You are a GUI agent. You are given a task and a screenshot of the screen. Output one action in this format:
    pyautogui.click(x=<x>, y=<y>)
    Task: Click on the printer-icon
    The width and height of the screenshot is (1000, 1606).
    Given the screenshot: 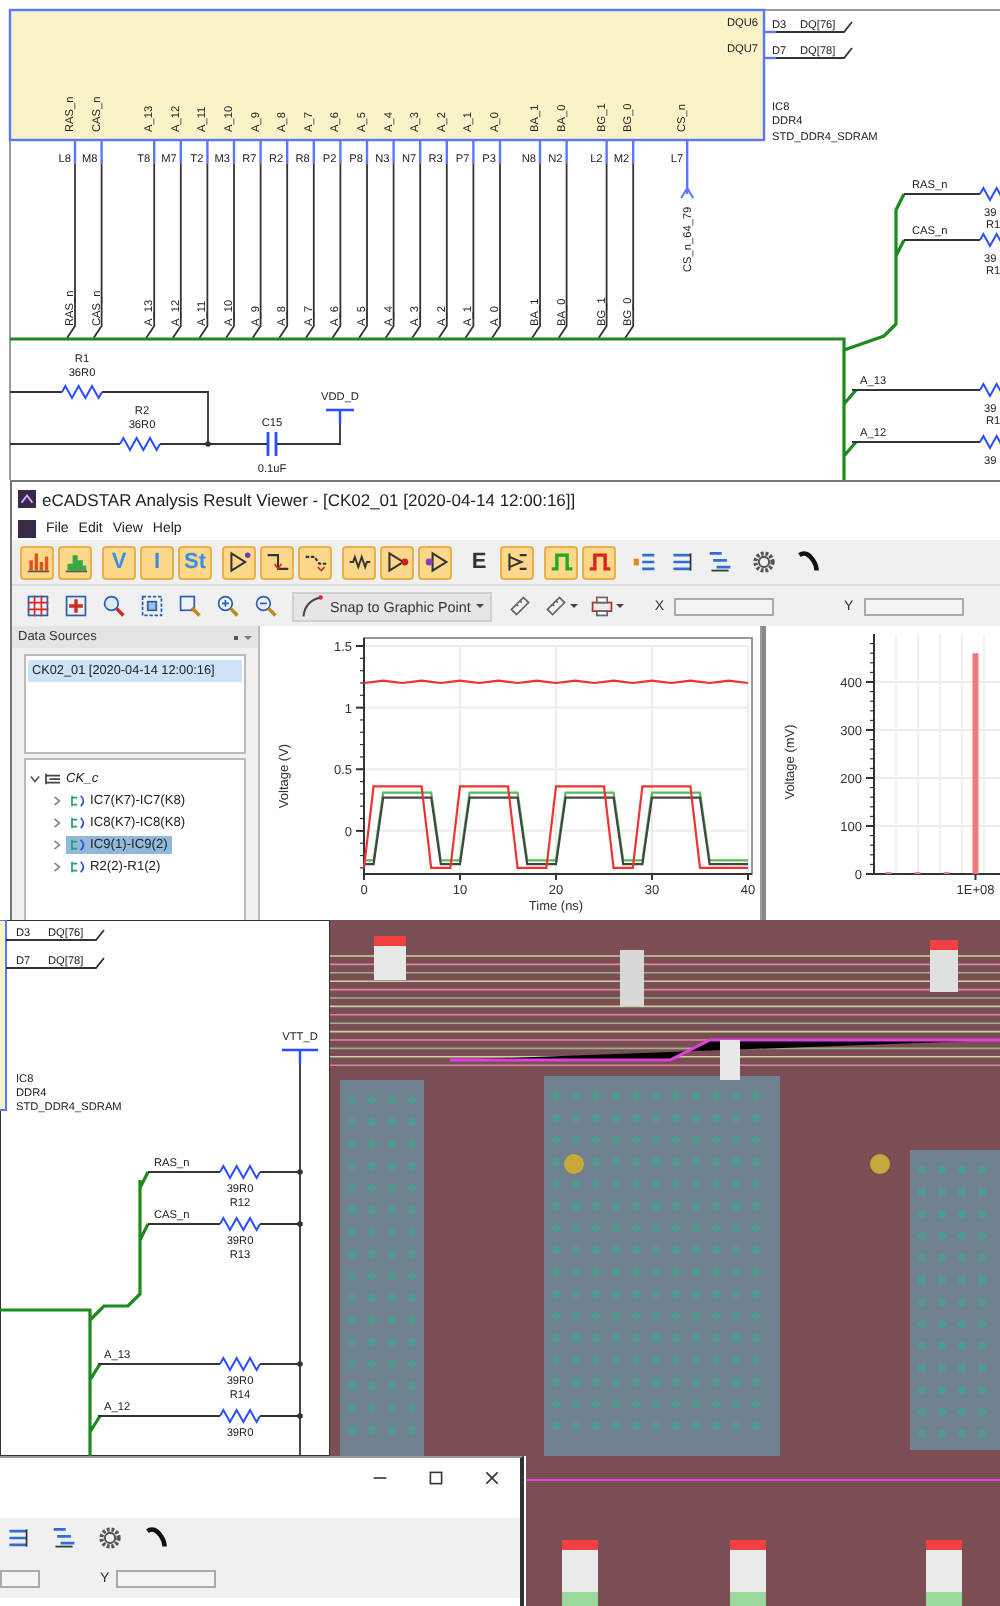 What is the action you would take?
    pyautogui.click(x=602, y=606)
    